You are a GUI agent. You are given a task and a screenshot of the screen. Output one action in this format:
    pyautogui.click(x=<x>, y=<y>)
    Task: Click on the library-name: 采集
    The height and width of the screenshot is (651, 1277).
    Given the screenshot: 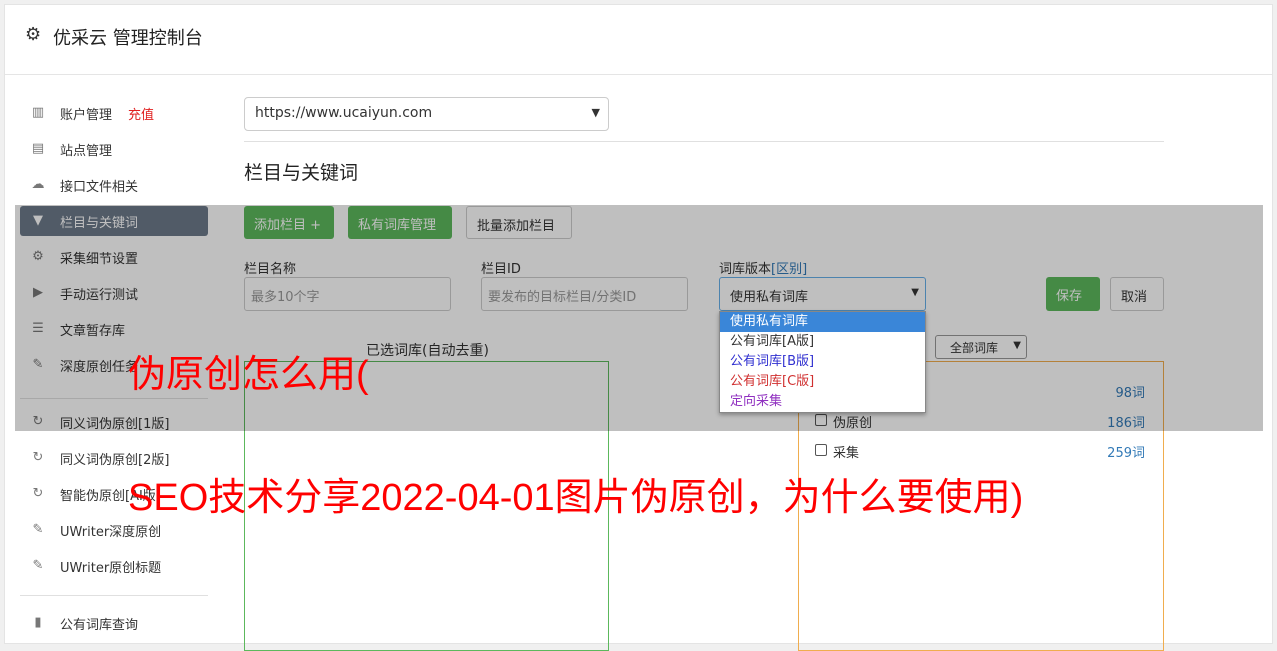 What is the action you would take?
    pyautogui.click(x=846, y=453)
    